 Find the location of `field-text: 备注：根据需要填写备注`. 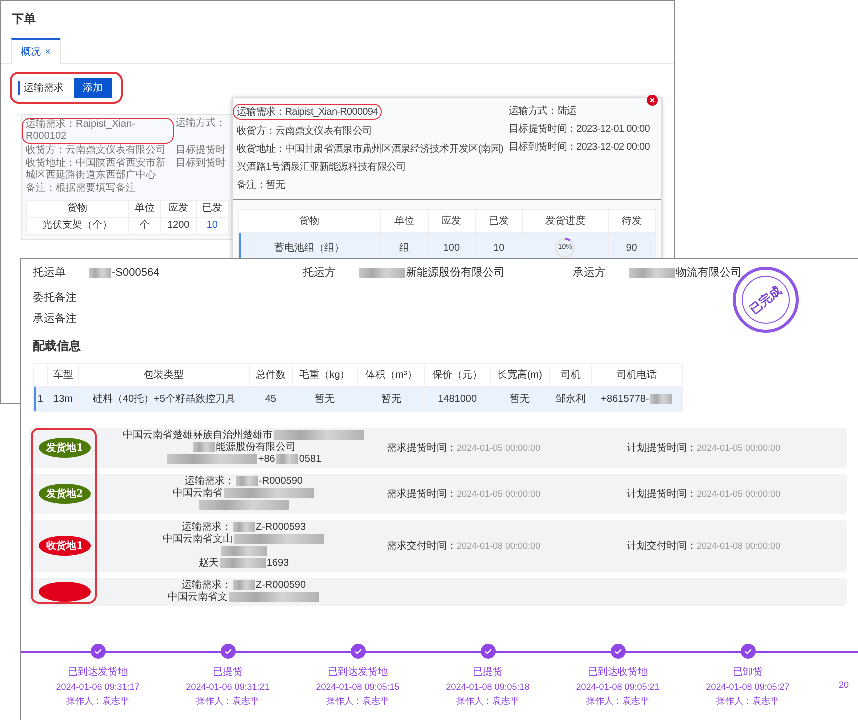

field-text: 备注：根据需要填写备注 is located at coordinates (81, 189).